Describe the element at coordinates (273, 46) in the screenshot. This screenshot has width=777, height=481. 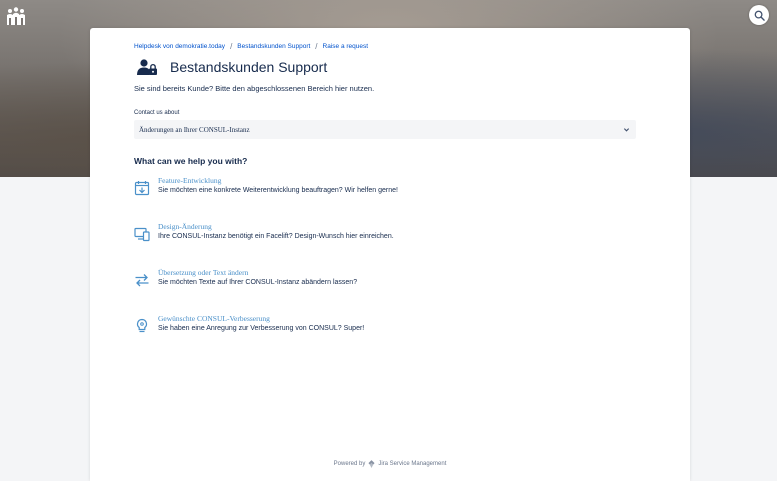
I see `breadcrumb-portal-link: Bestandskunden Support` at that location.